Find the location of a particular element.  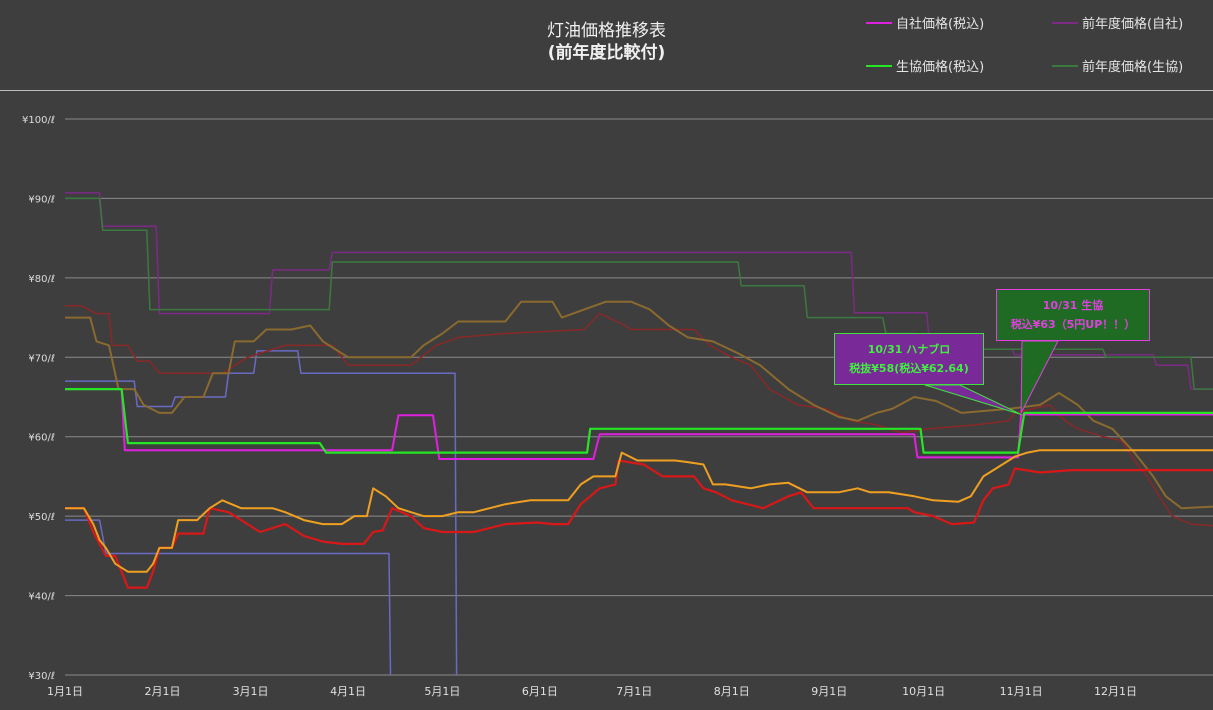

y-tick-label: ¥30/ℓ is located at coordinates (41, 676).